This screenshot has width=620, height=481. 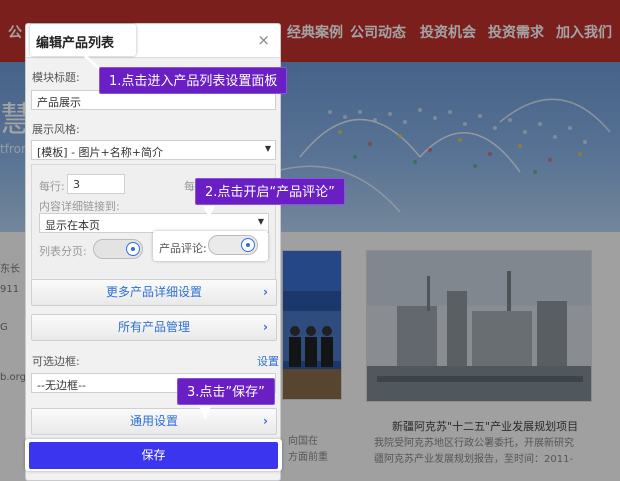 I want to click on frame-settings-link: 设置, so click(x=268, y=361).